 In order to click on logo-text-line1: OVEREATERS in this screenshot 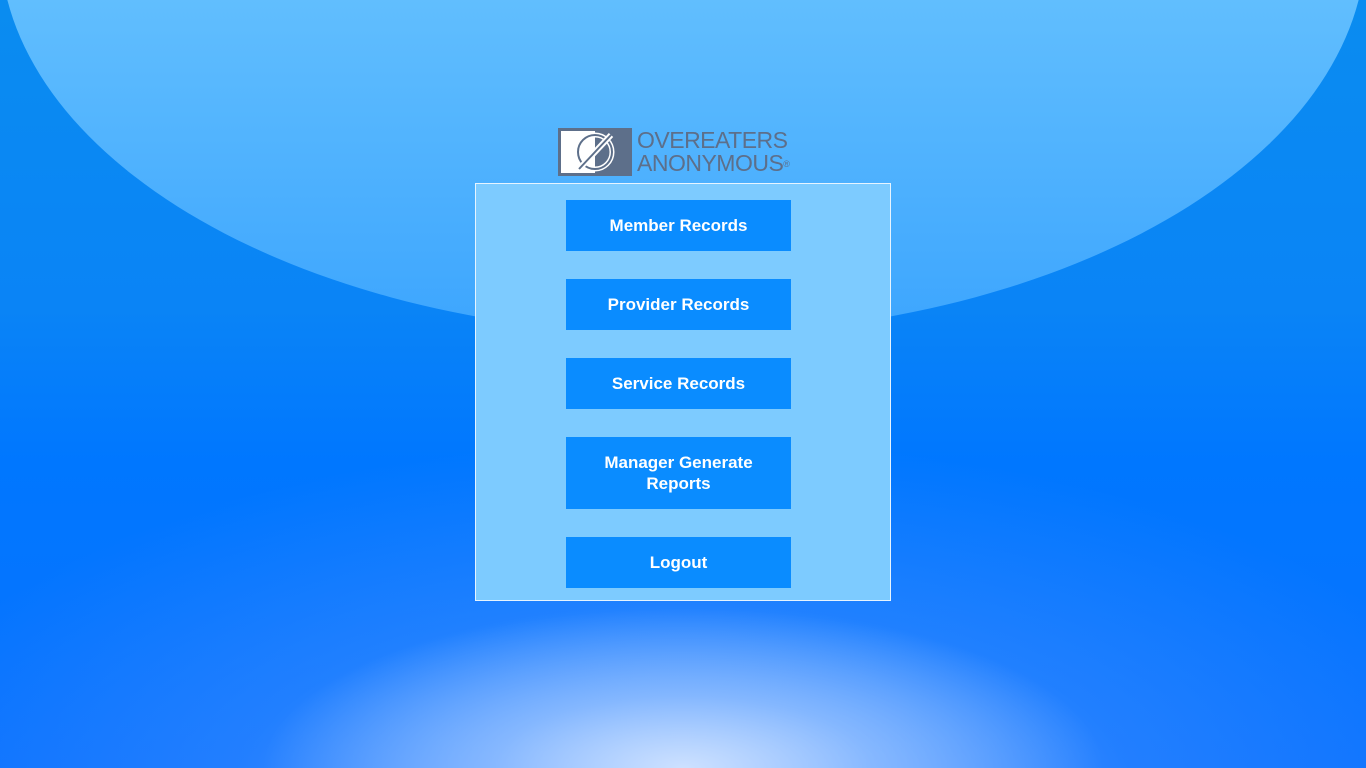, I will do `click(712, 139)`.